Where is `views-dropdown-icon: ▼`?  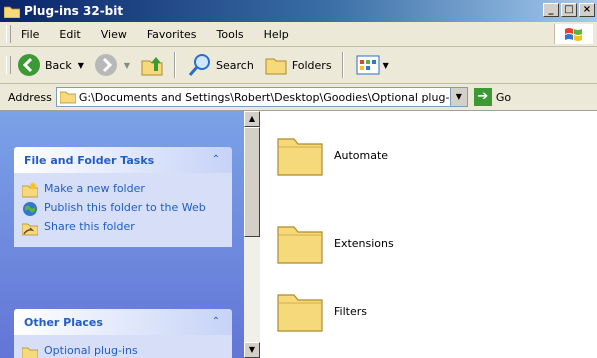
views-dropdown-icon: ▼ is located at coordinates (386, 65).